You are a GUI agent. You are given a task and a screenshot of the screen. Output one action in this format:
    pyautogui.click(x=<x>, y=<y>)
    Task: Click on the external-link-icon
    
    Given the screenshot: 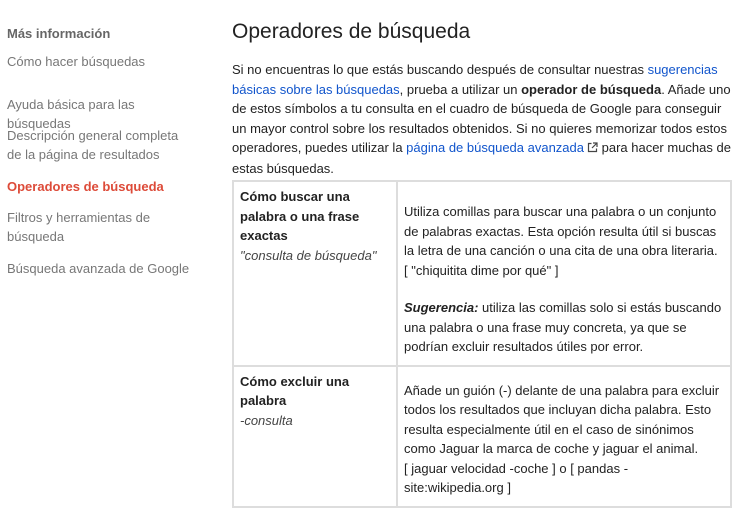 What is the action you would take?
    pyautogui.click(x=592, y=149)
    